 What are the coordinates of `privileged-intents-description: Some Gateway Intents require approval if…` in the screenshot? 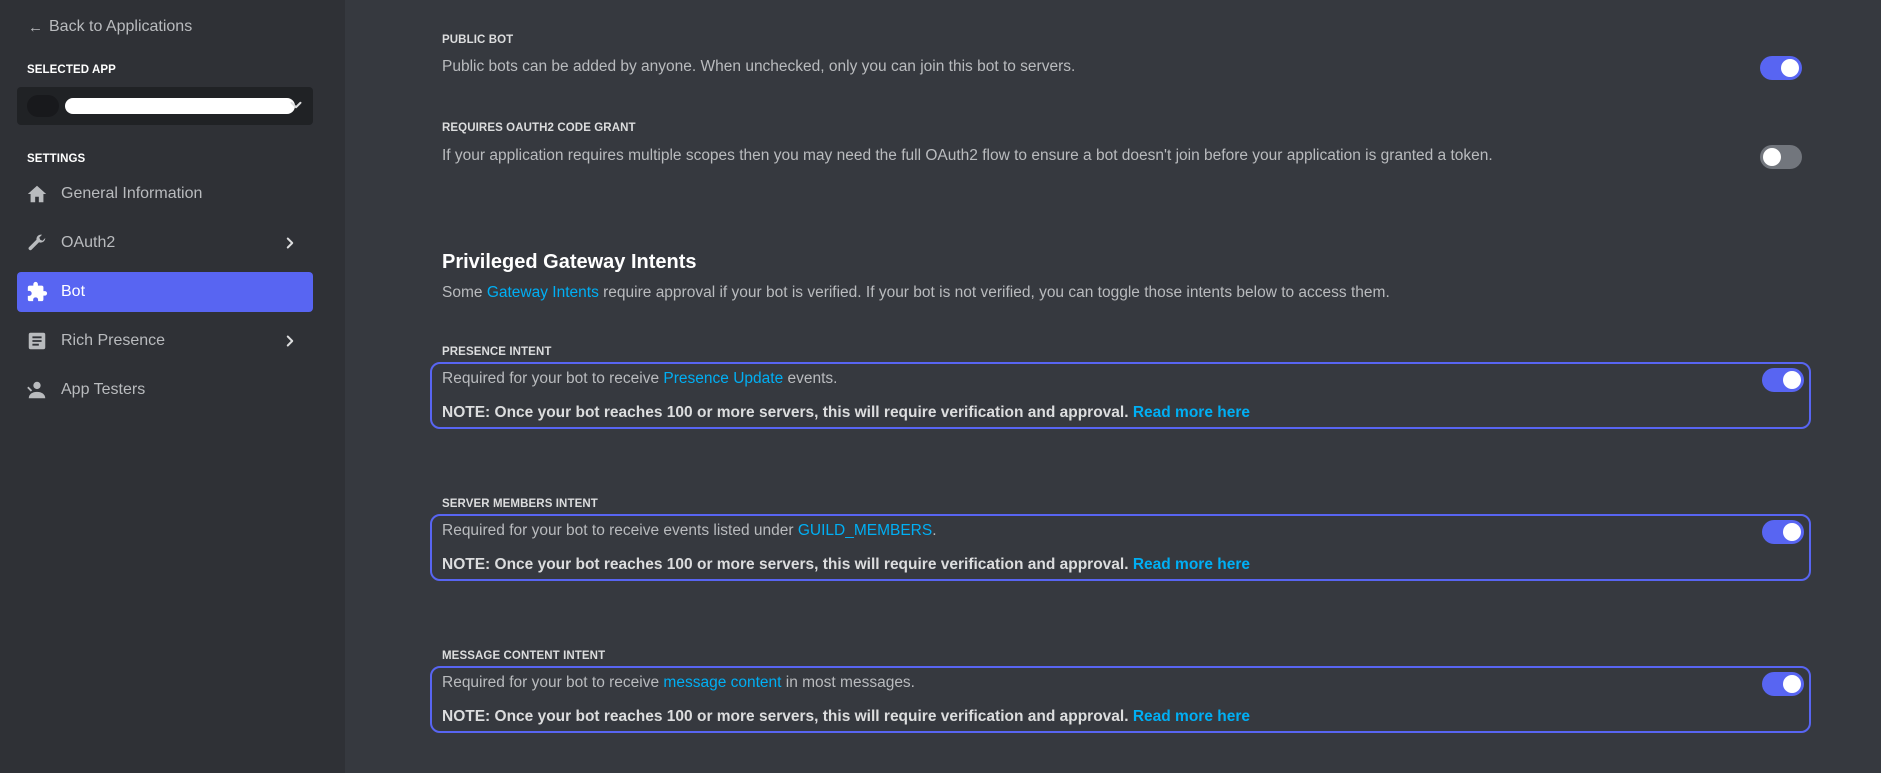 It's located at (916, 292).